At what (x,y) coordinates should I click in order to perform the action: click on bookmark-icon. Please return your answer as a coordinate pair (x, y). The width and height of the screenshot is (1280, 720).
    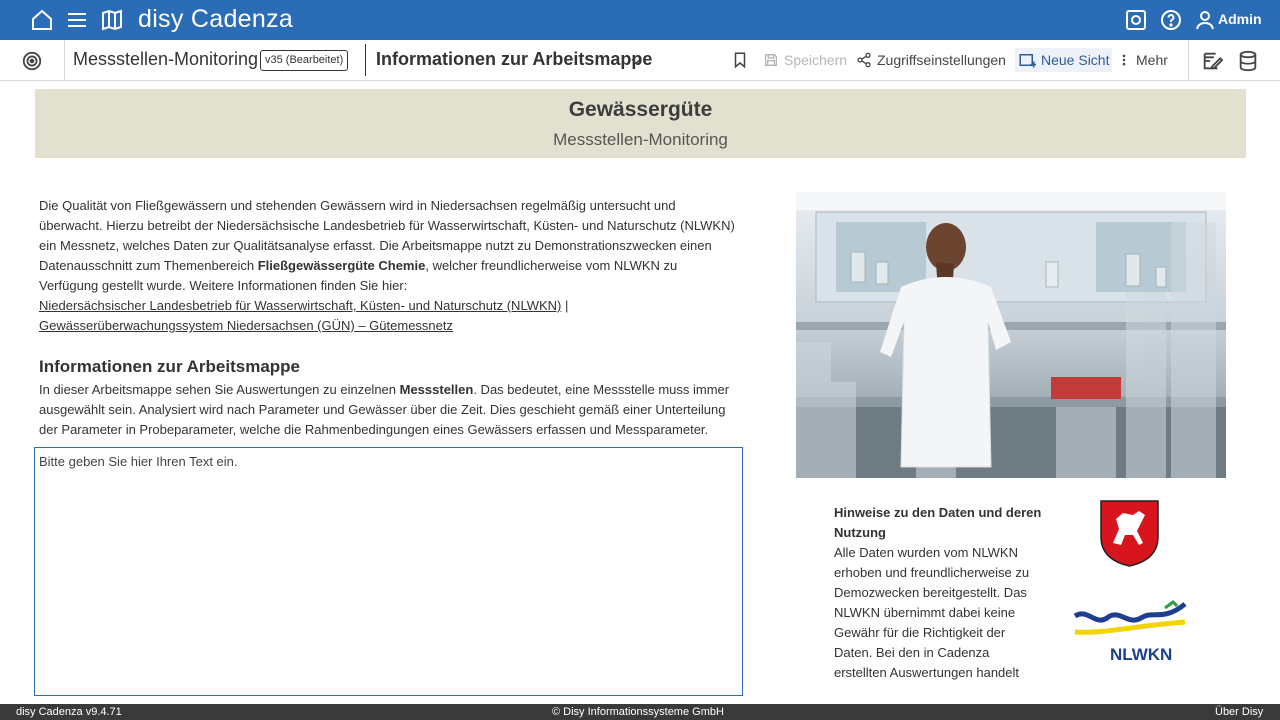
    Looking at the image, I should click on (740, 60).